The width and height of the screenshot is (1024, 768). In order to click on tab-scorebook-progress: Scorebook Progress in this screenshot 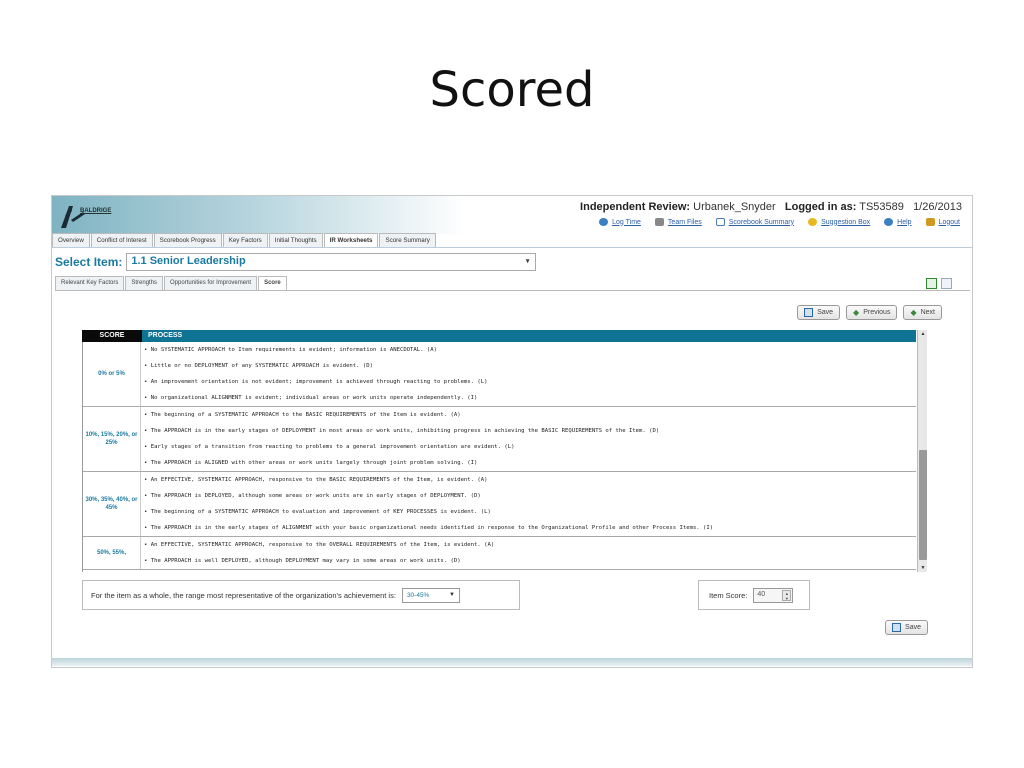, I will do `click(187, 240)`.